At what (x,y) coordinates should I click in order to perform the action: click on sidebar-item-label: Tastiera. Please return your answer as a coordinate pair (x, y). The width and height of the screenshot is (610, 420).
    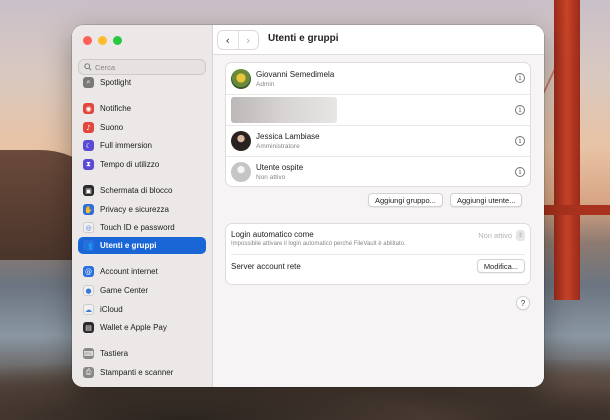
    Looking at the image, I should click on (114, 353).